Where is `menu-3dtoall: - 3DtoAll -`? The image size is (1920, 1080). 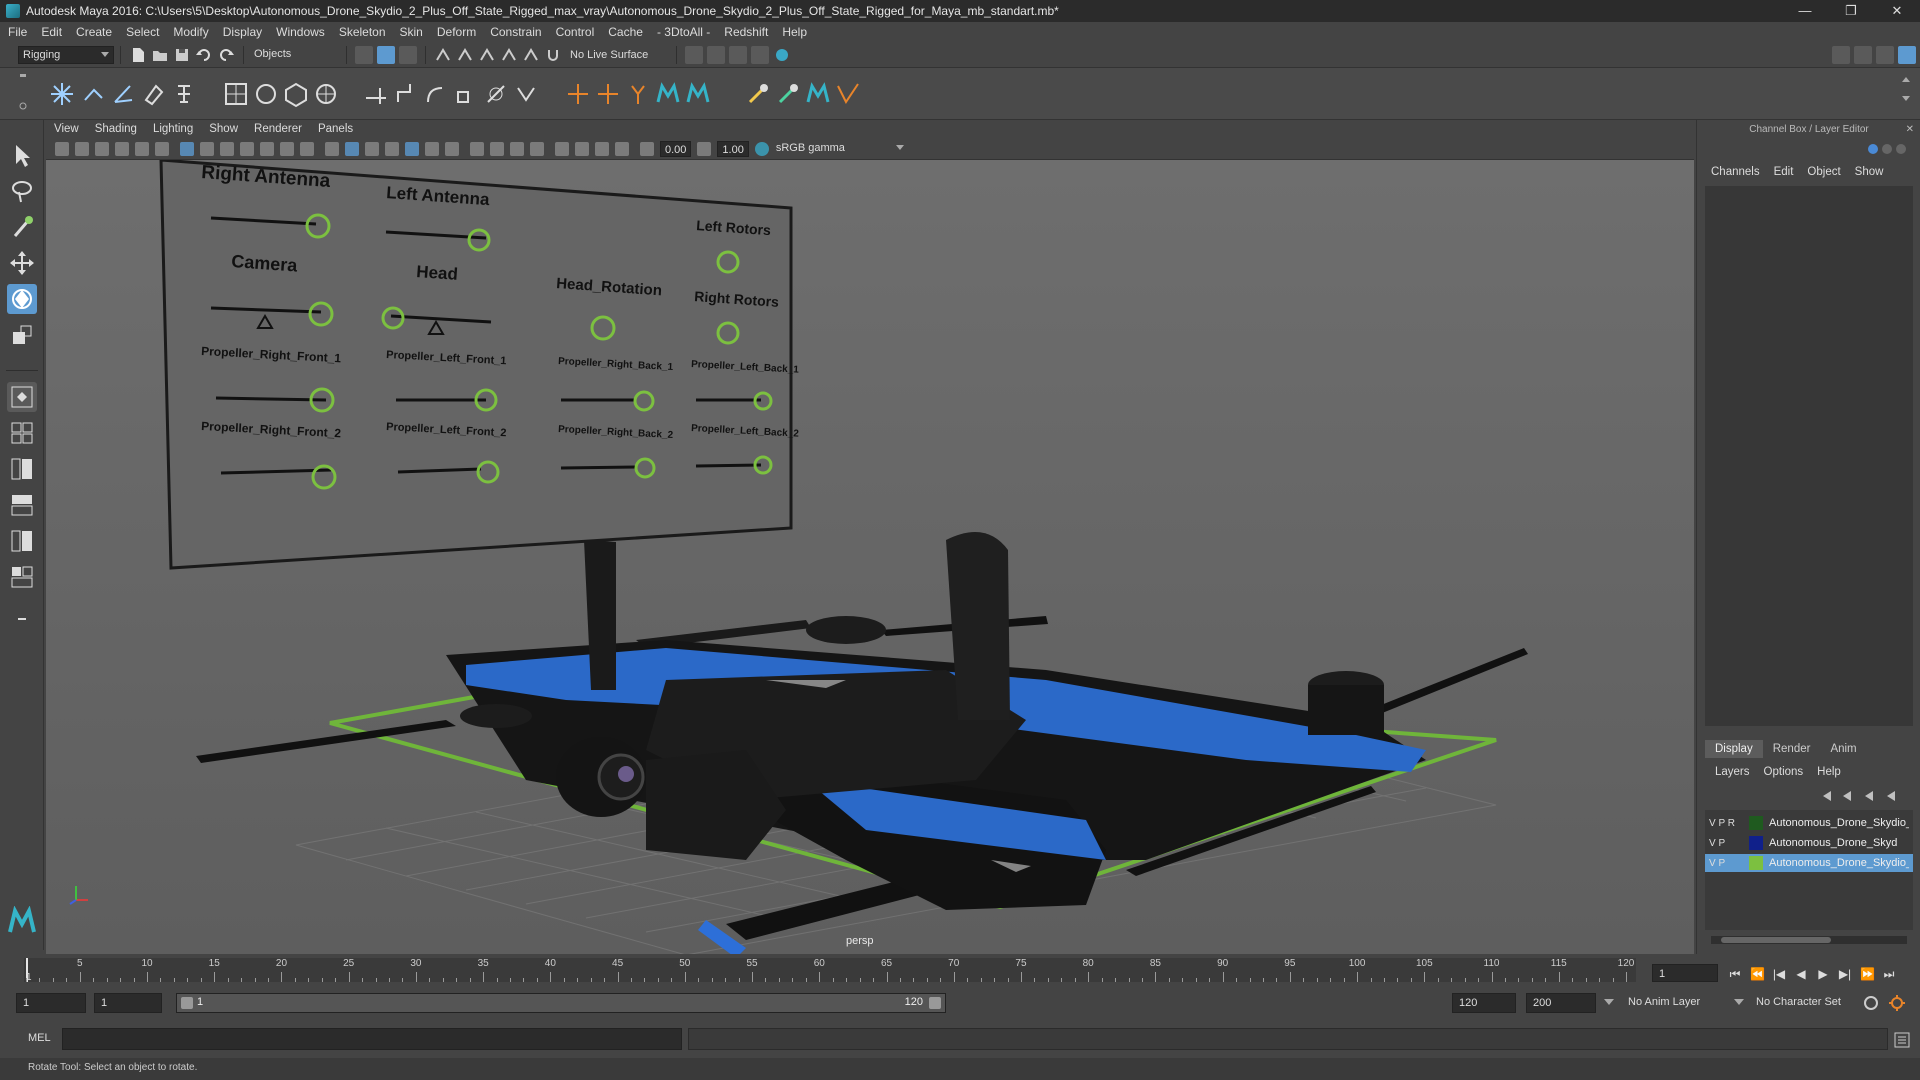 menu-3dtoall: - 3DtoAll - is located at coordinates (683, 32).